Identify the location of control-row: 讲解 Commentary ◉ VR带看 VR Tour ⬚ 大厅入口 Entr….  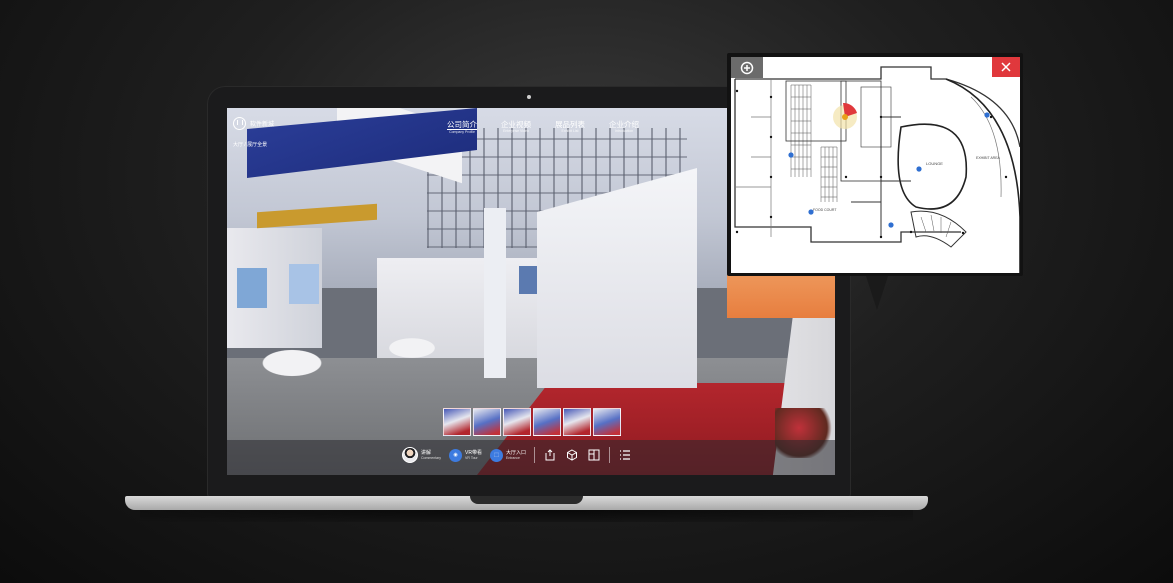
(517, 455).